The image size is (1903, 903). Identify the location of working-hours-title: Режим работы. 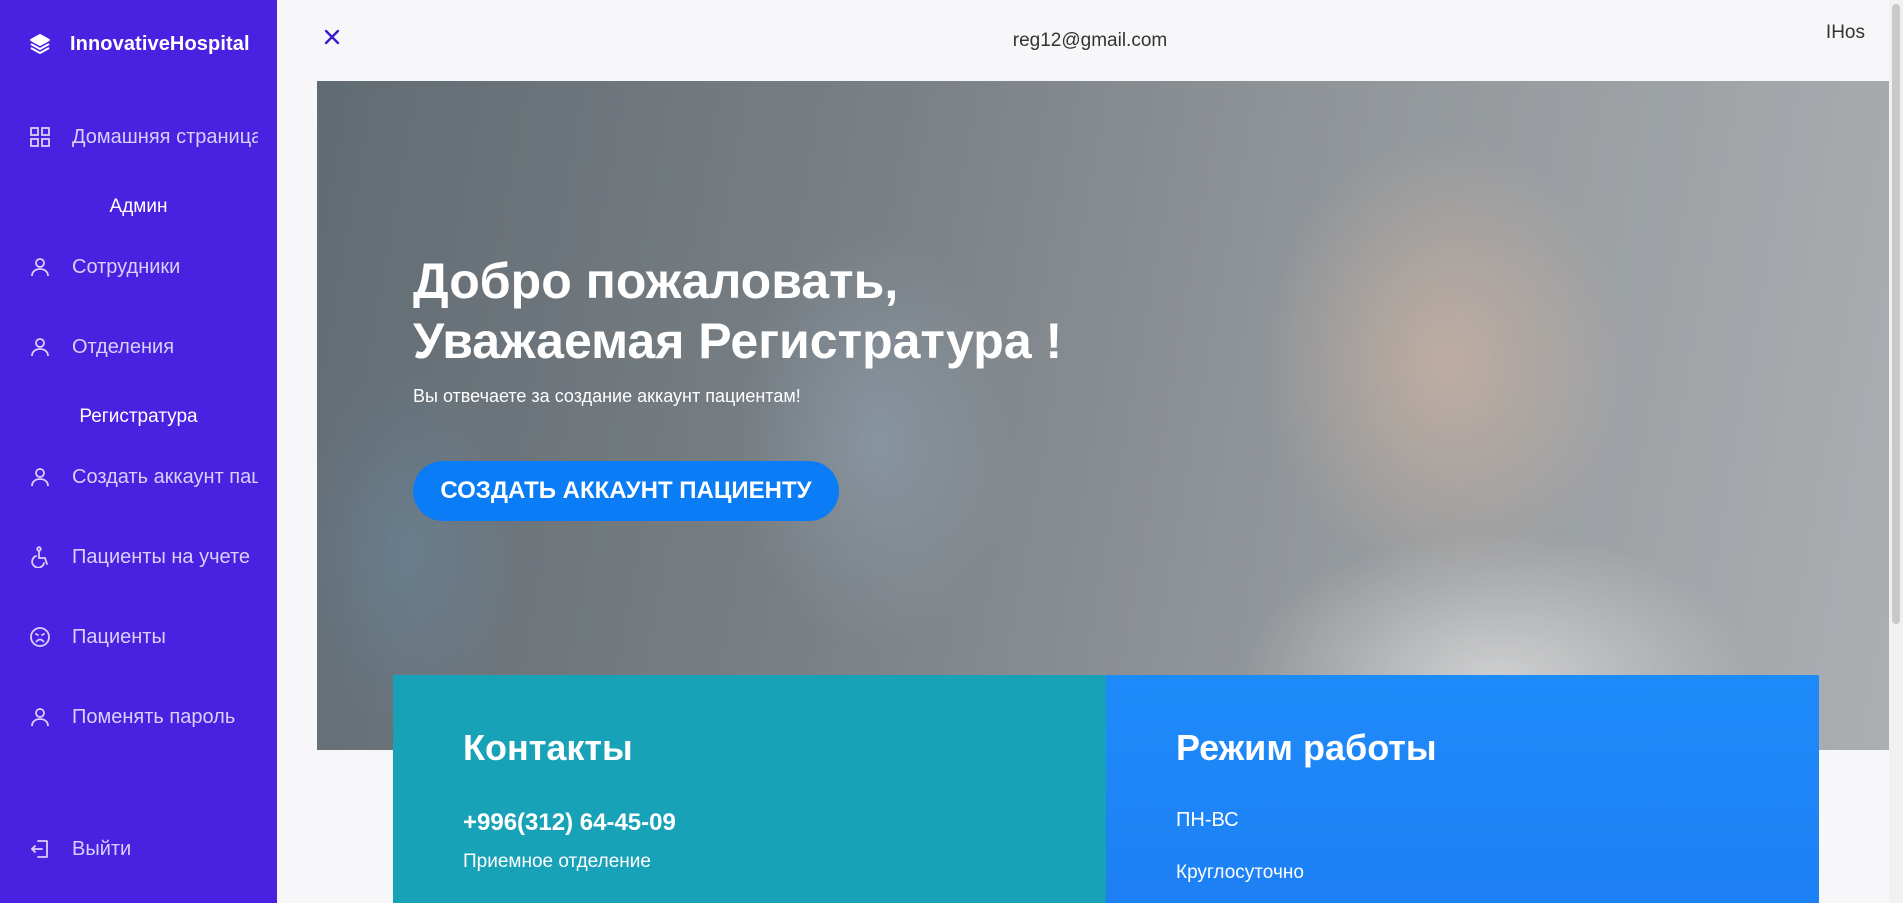
(1306, 747).